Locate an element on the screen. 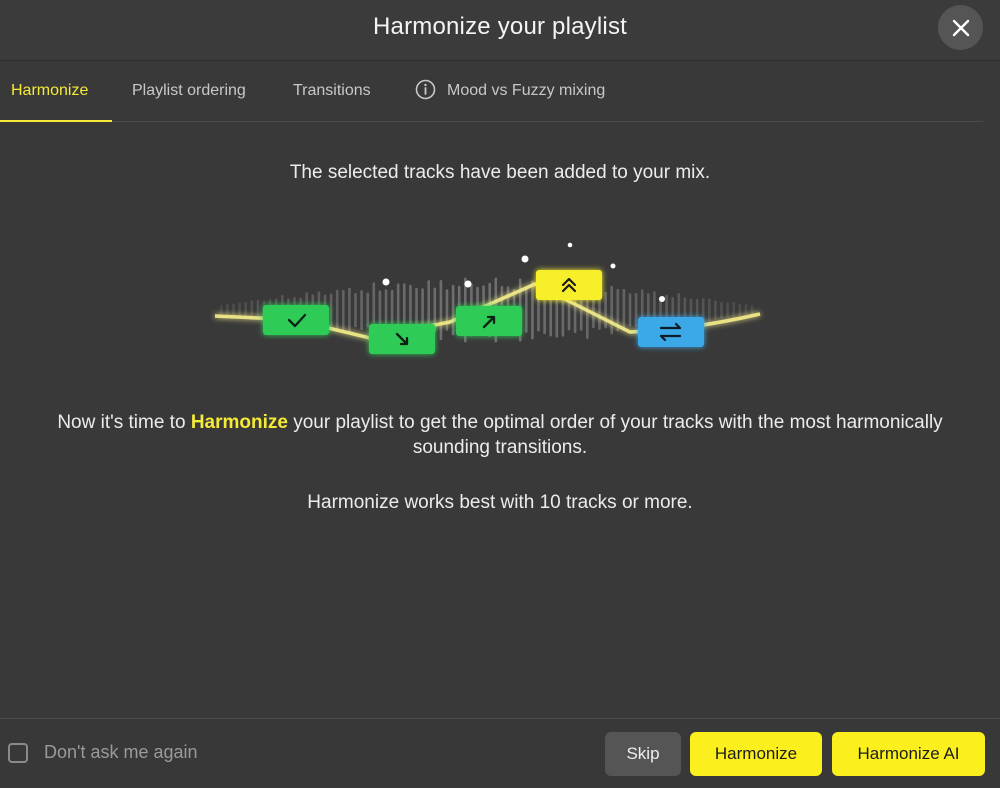 The image size is (1000, 788). skip-button: Skip is located at coordinates (643, 754).